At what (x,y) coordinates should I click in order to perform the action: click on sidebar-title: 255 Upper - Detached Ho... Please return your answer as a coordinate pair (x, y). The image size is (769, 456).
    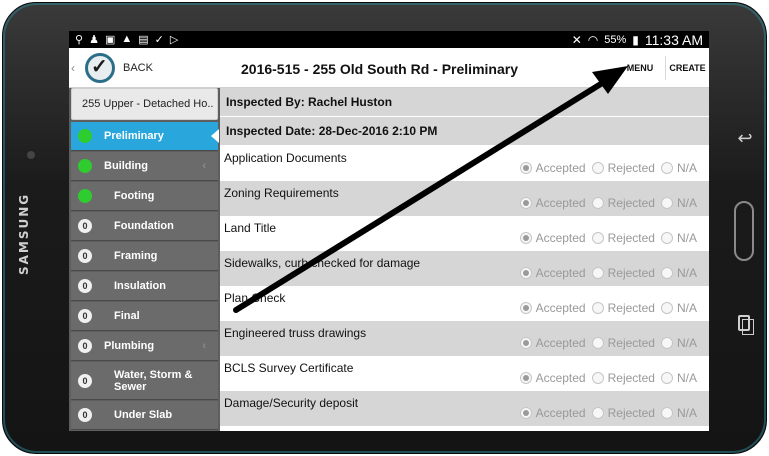
    Looking at the image, I should click on (144, 104).